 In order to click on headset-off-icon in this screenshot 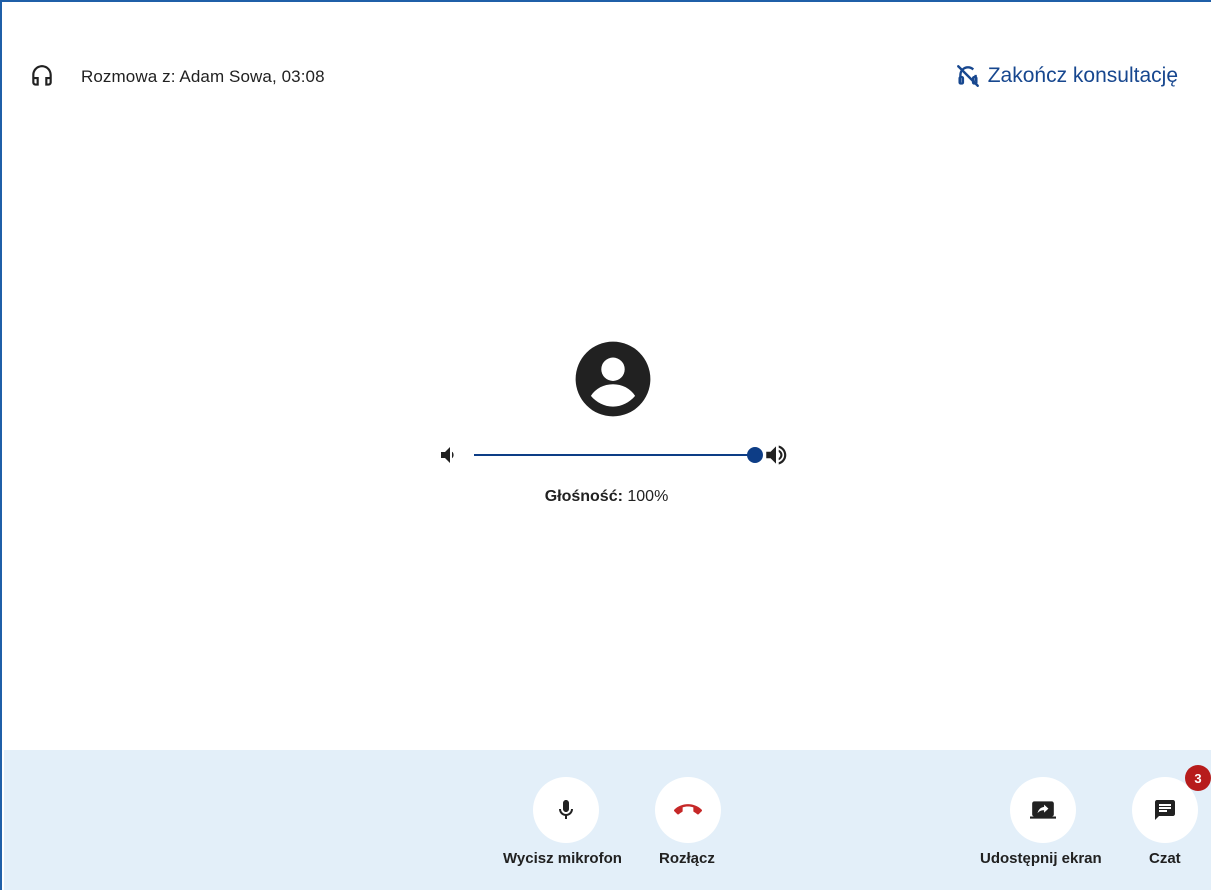, I will do `click(967, 76)`.